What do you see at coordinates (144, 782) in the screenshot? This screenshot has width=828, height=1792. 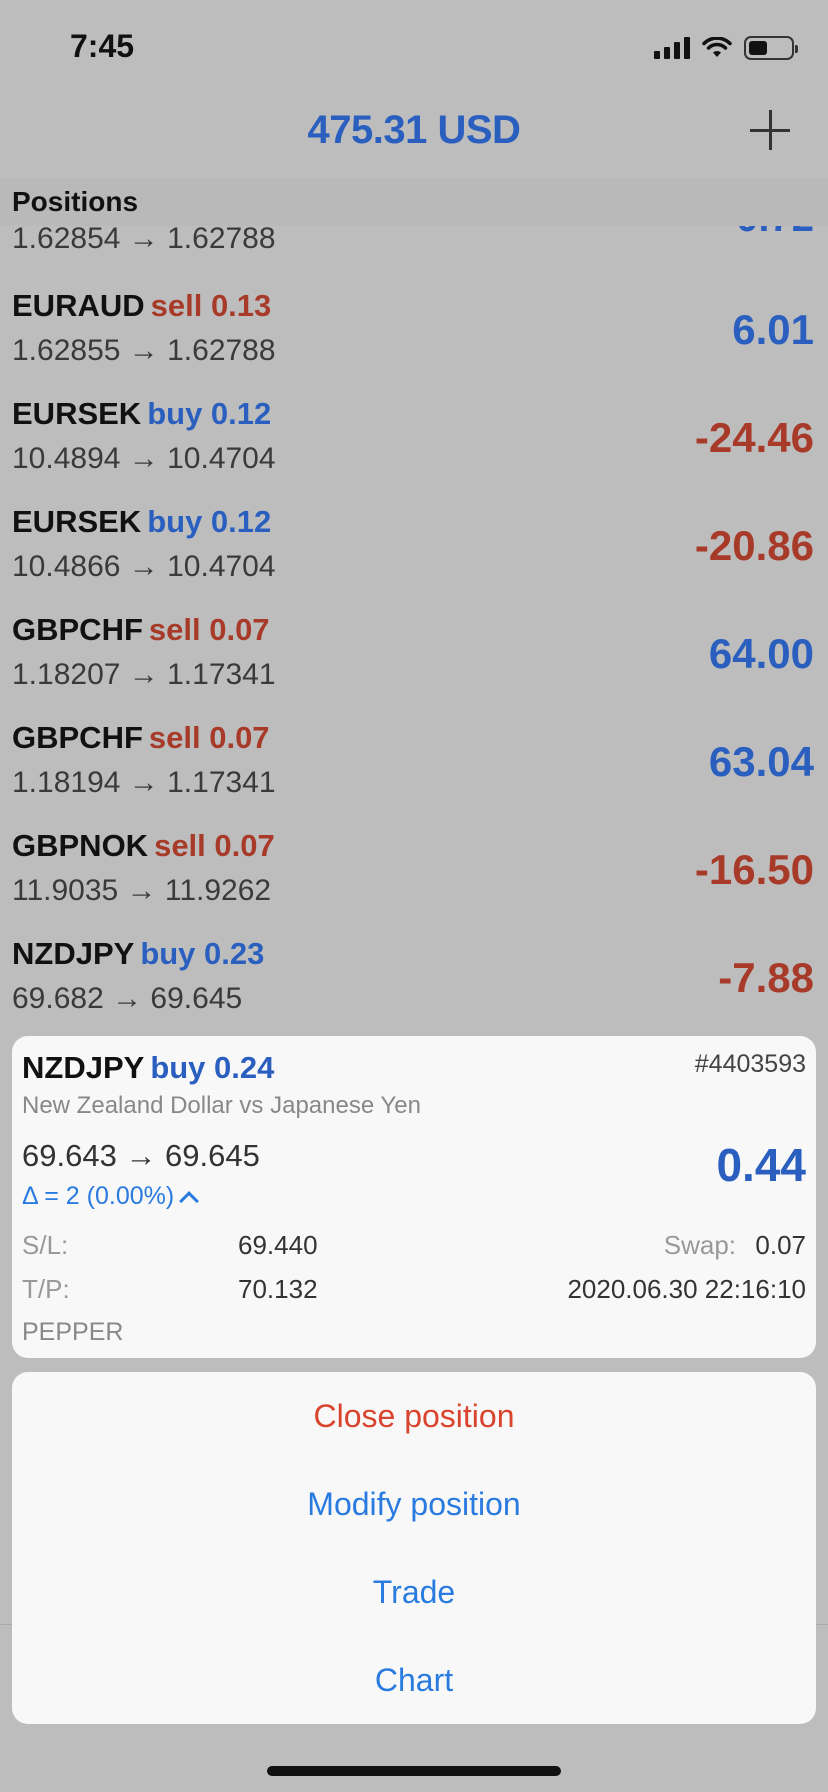 I see `row-prices: 1.18194 → 1.17341` at bounding box center [144, 782].